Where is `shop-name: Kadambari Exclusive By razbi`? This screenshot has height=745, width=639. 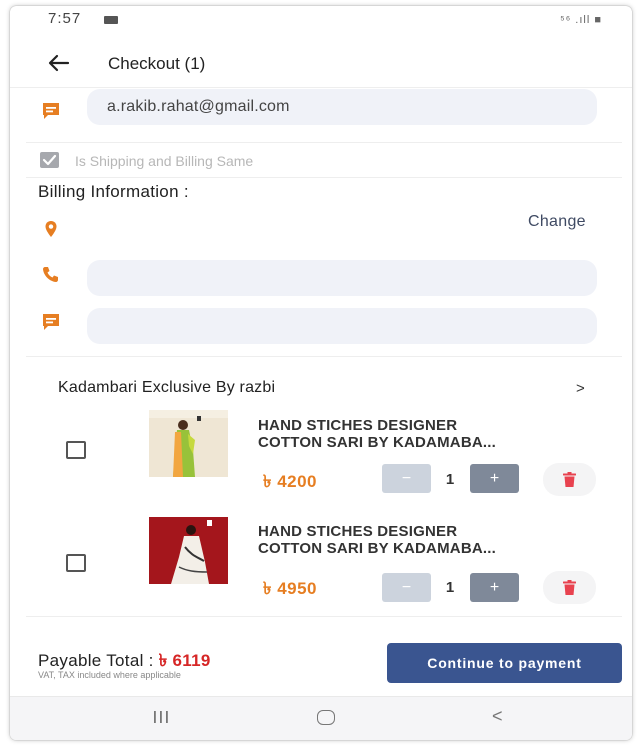 shop-name: Kadambari Exclusive By razbi is located at coordinates (166, 388).